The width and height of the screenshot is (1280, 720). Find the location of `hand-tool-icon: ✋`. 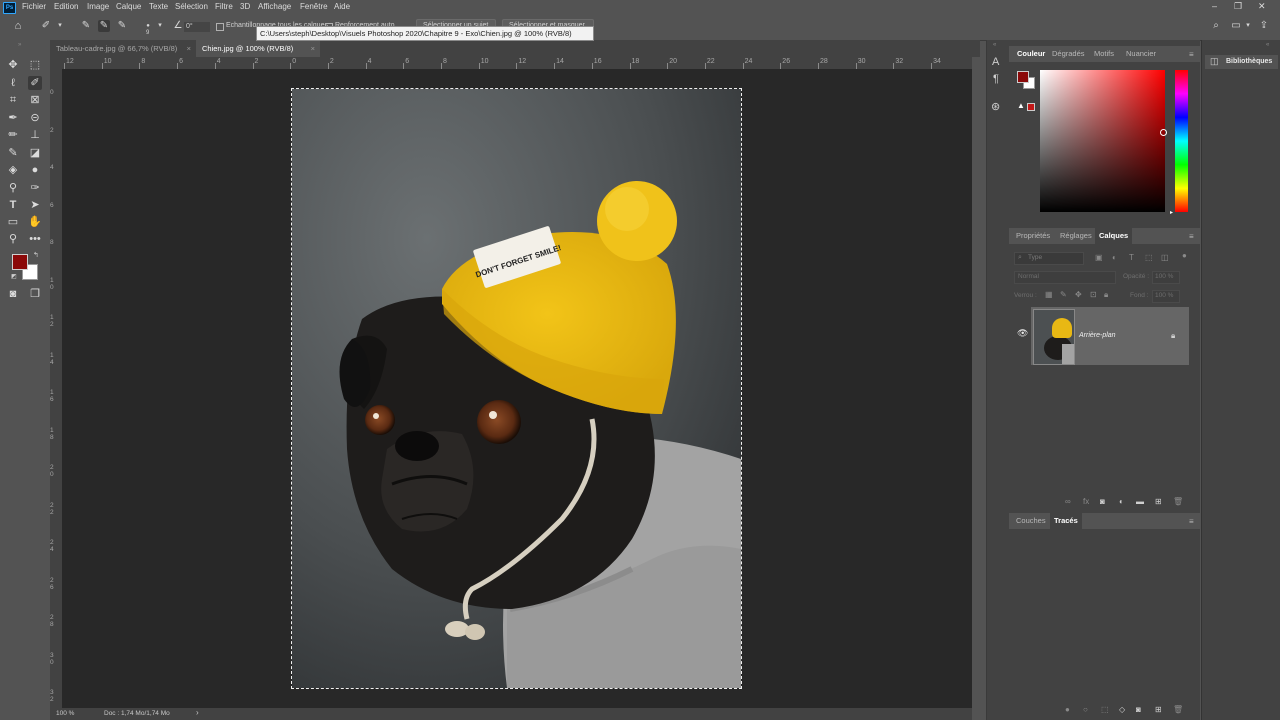

hand-tool-icon: ✋ is located at coordinates (35, 222).